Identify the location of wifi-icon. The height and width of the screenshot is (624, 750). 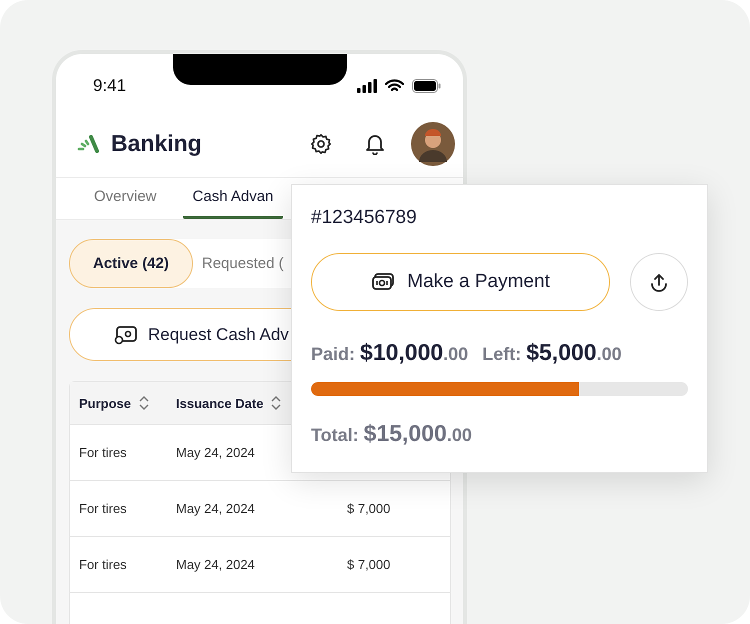
(394, 86).